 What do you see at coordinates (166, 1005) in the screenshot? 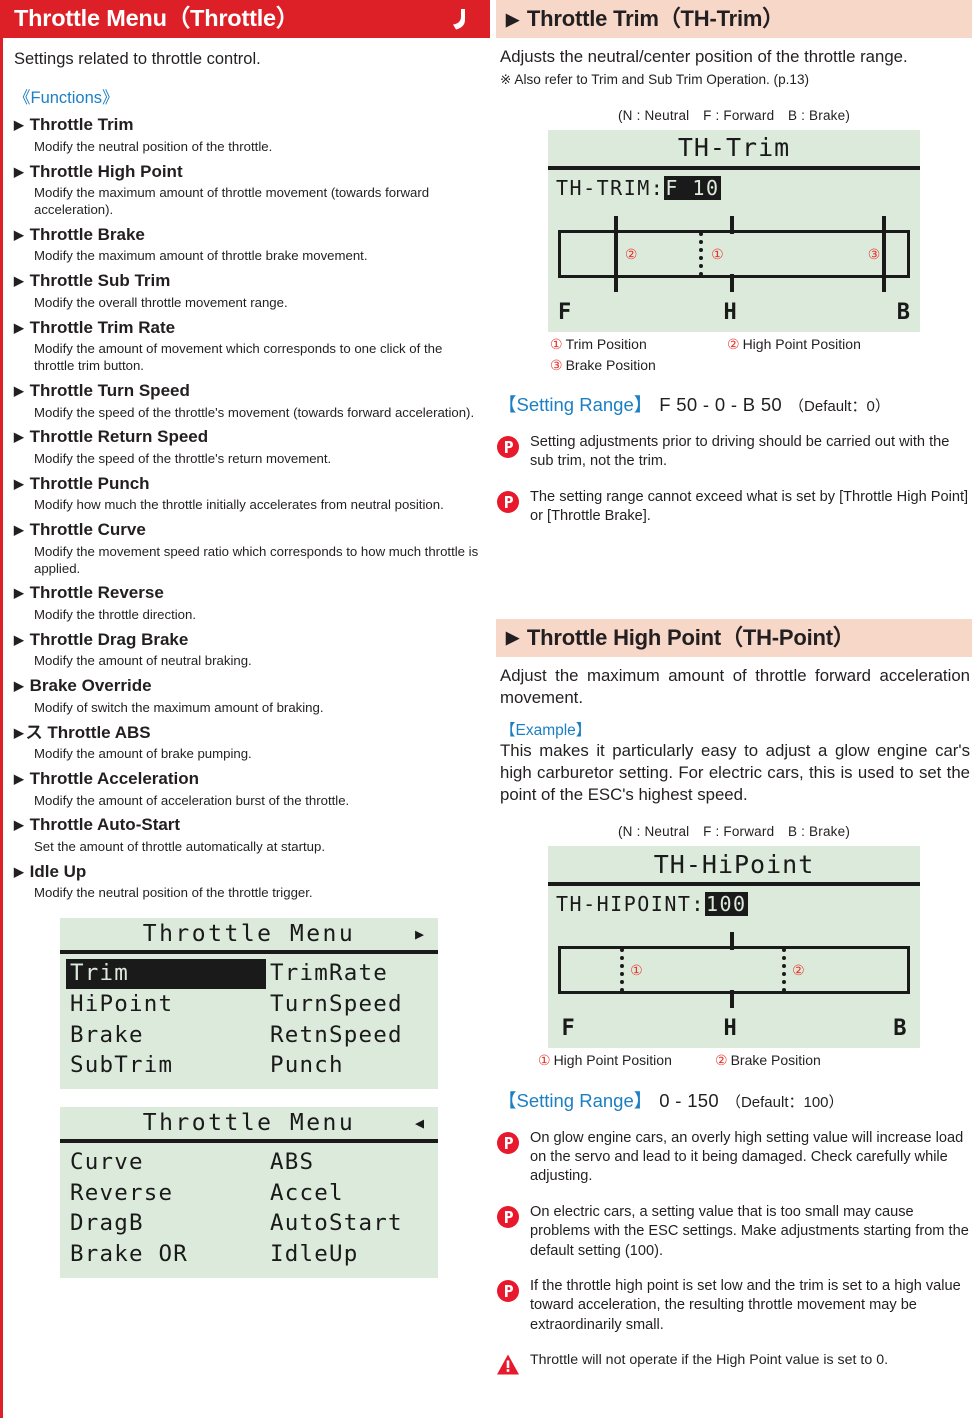
I see `lcd-menu-item-hipoint: HiPoint` at bounding box center [166, 1005].